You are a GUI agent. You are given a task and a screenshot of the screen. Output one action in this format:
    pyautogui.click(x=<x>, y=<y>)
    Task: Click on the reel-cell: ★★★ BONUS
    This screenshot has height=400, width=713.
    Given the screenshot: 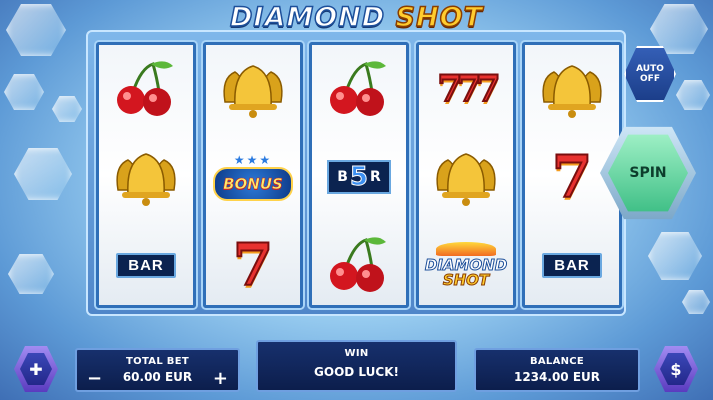 What is the action you would take?
    pyautogui.click(x=253, y=177)
    